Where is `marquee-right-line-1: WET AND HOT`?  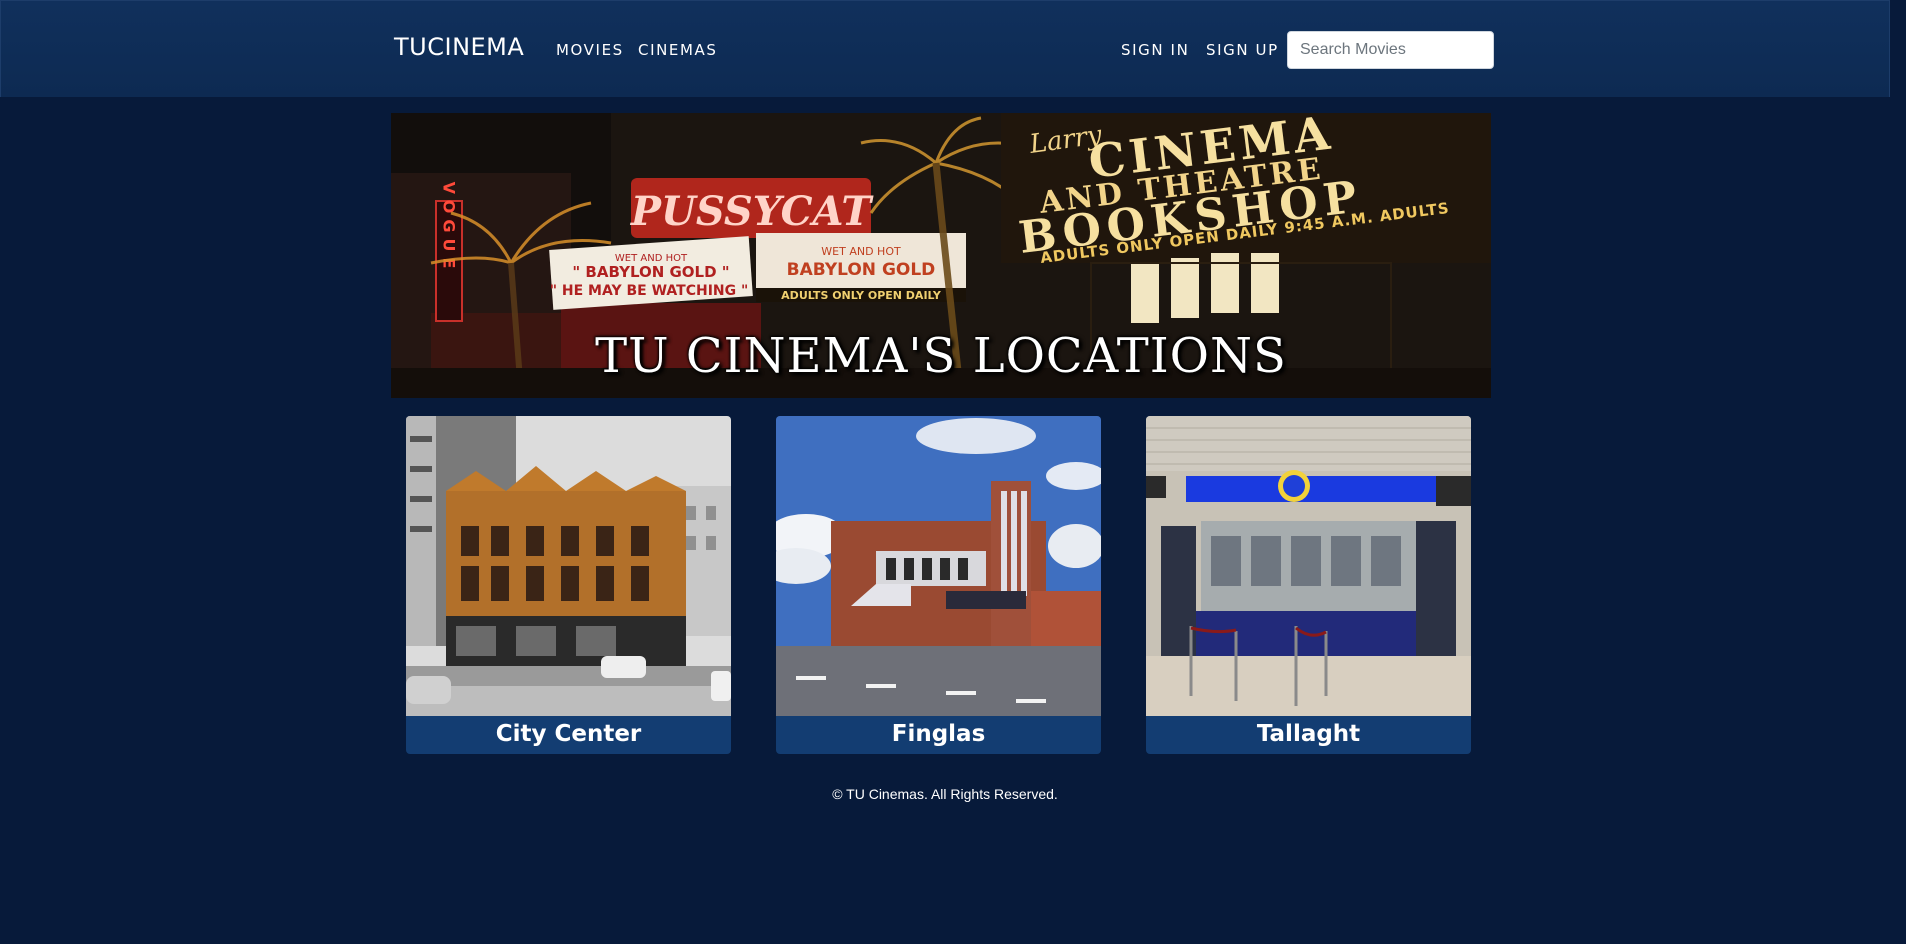
marquee-right-line-1: WET AND HOT is located at coordinates (861, 251).